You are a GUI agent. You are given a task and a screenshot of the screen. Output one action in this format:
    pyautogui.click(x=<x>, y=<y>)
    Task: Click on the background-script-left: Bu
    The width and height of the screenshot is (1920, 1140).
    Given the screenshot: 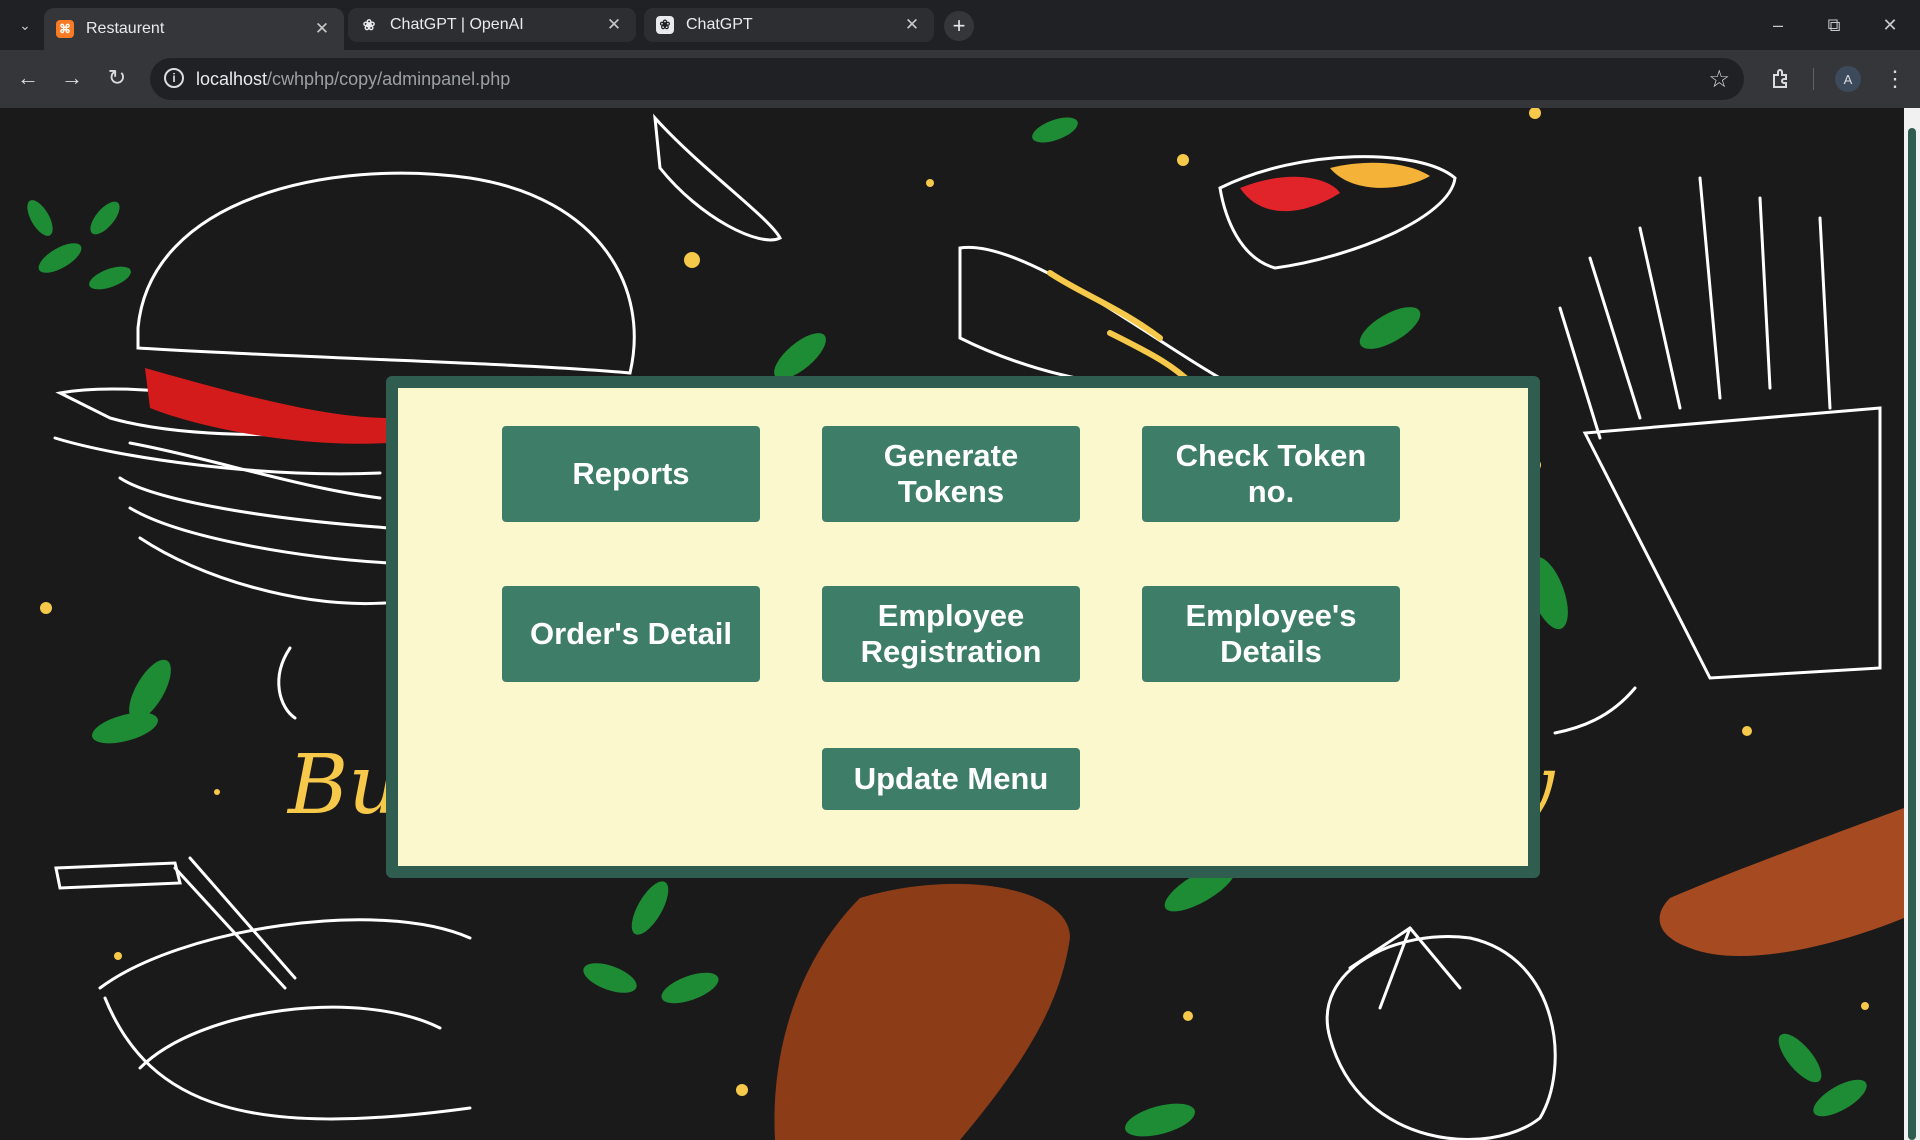 What is the action you would take?
    pyautogui.click(x=343, y=785)
    